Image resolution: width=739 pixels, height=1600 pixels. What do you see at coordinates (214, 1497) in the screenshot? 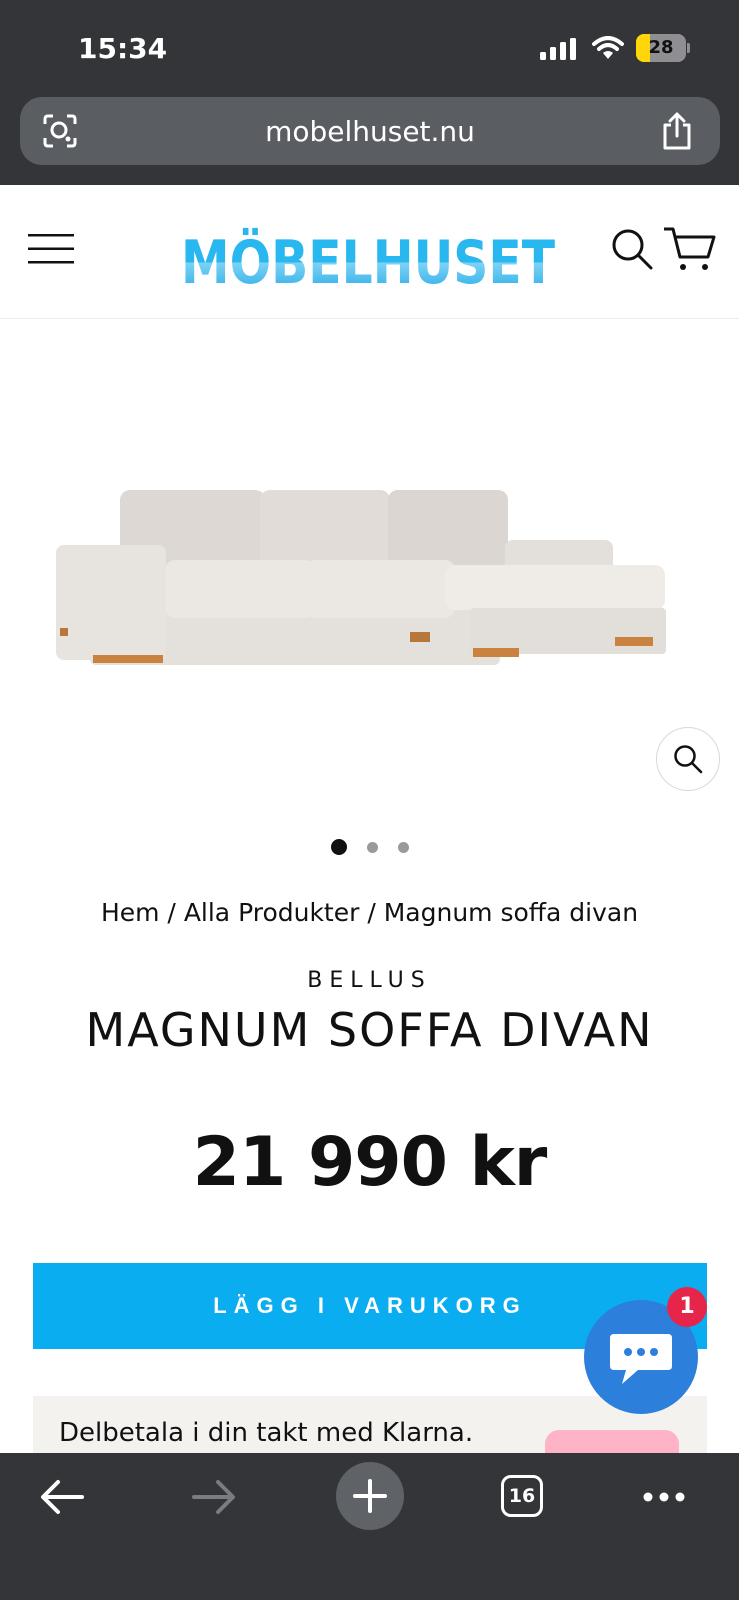
I see `forward-arrow-icon` at bounding box center [214, 1497].